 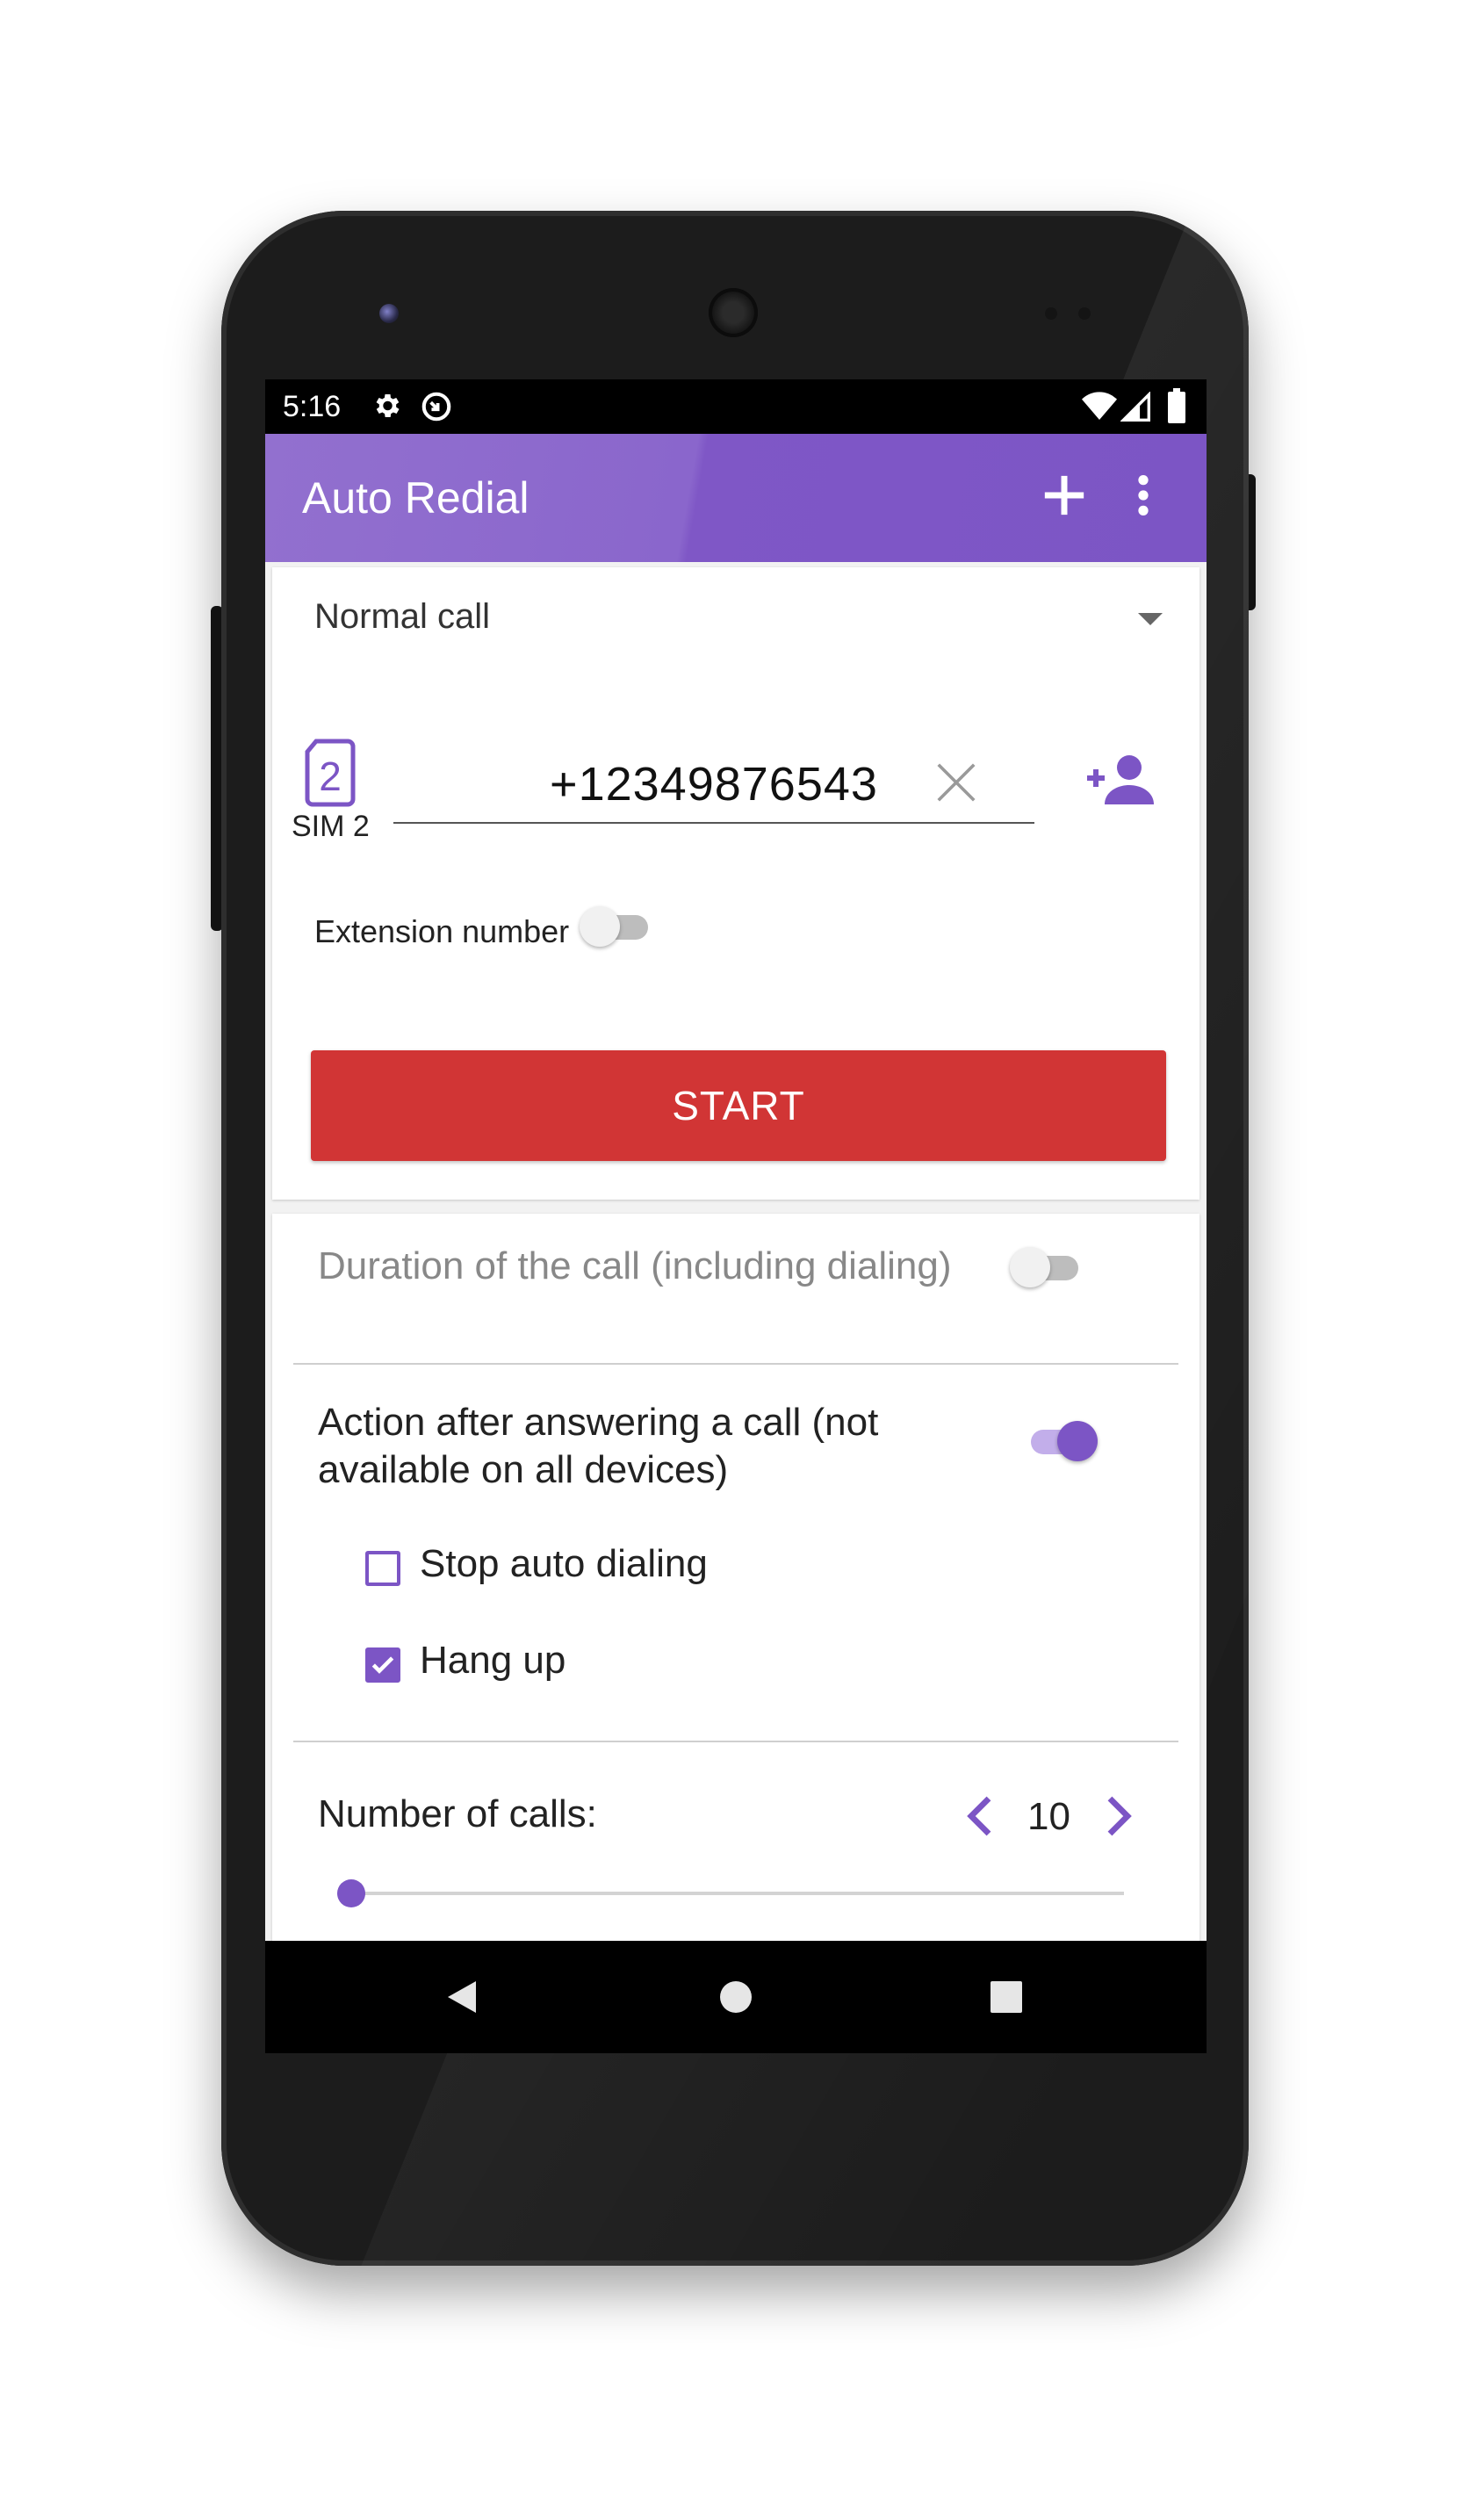 What do you see at coordinates (493, 1660) in the screenshot?
I see `hang-up-label: Hang up` at bounding box center [493, 1660].